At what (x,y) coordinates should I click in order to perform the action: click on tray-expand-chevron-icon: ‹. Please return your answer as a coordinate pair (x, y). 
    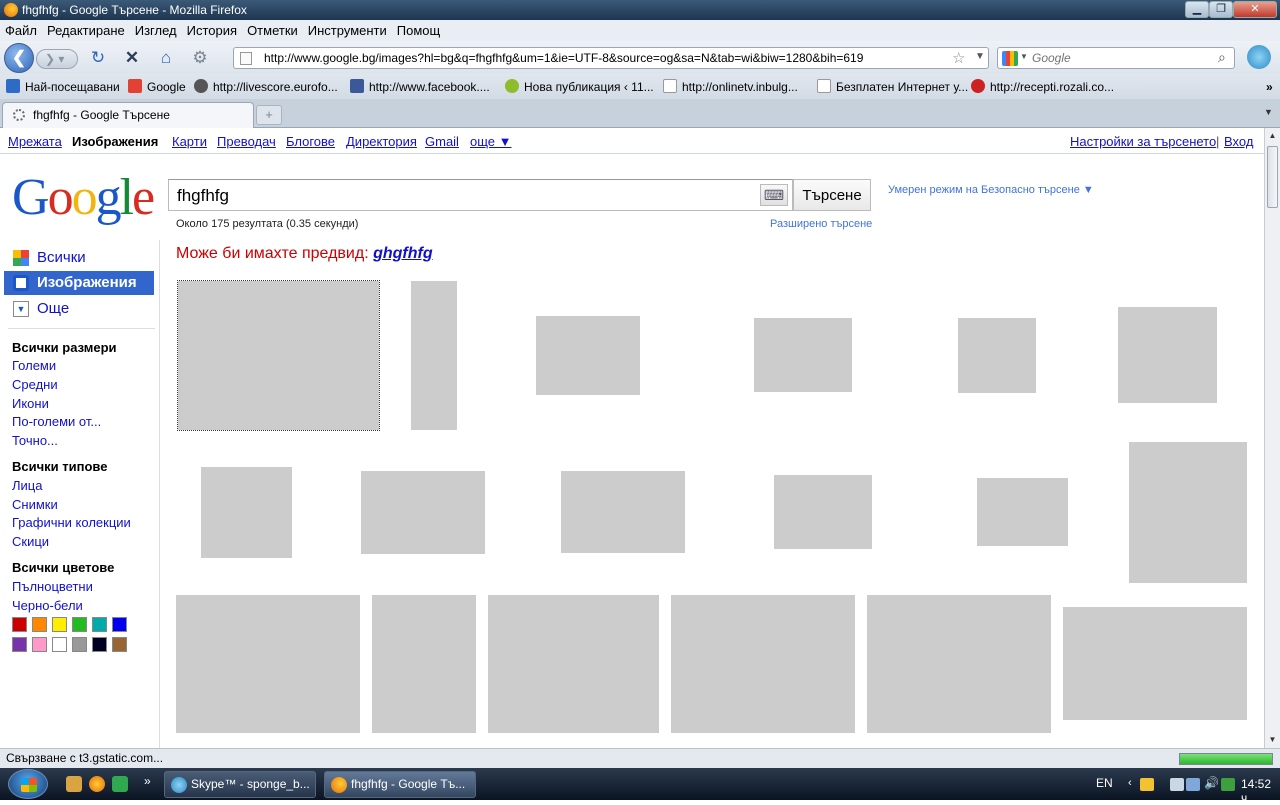
    Looking at the image, I should click on (1130, 783).